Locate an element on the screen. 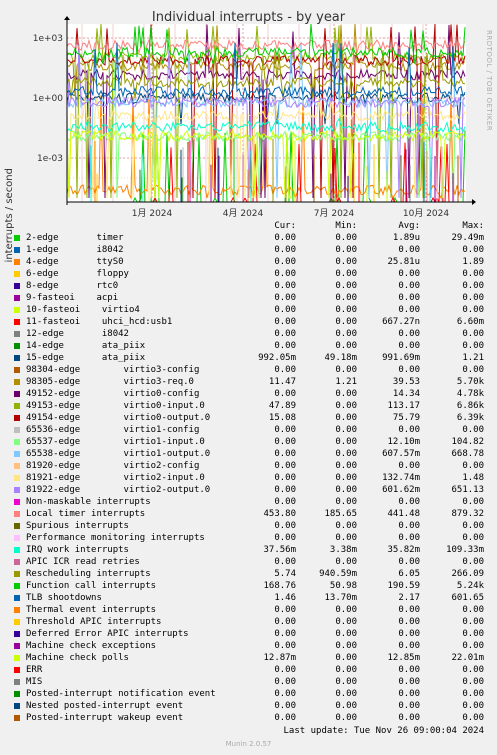  legend-series-name: 98305-edge virtio3-req.0 is located at coordinates (110, 382).